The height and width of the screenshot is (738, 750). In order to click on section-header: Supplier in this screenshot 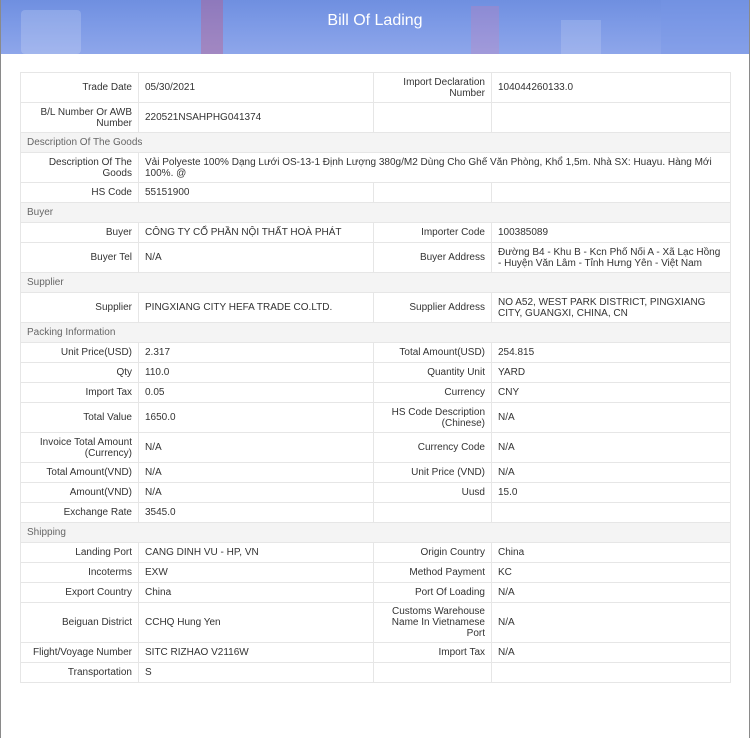, I will do `click(375, 282)`.